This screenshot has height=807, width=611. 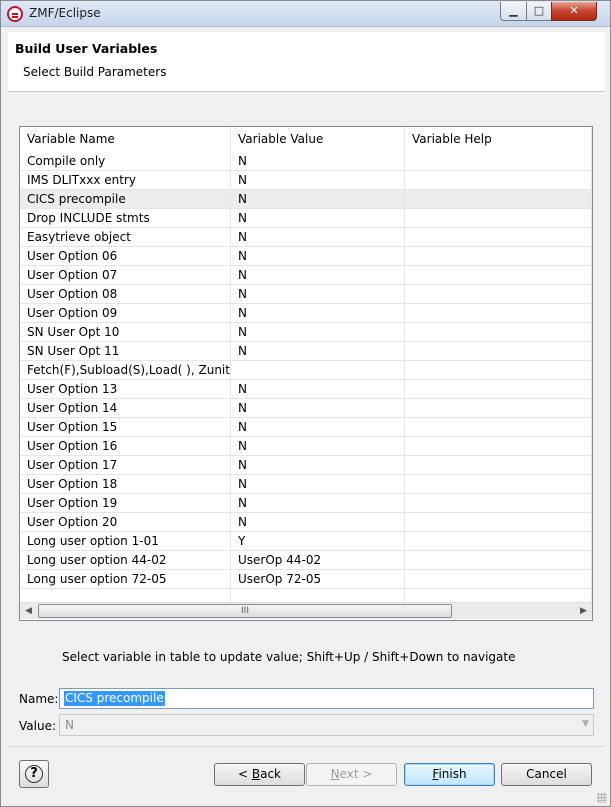 I want to click on table-row: Long user option 44-02 UserOp 44-02, so click(x=306, y=560).